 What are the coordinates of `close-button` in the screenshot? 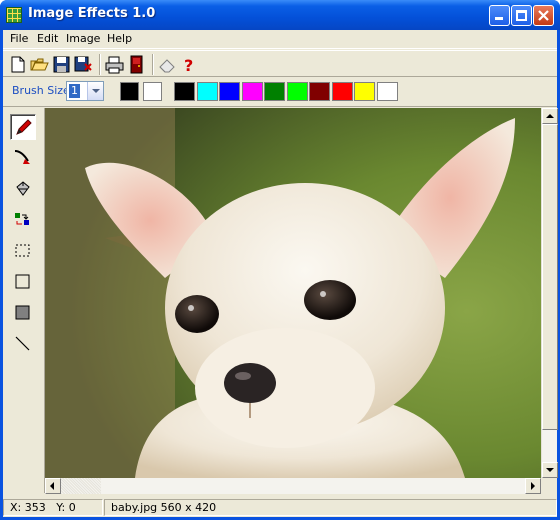 It's located at (543, 15).